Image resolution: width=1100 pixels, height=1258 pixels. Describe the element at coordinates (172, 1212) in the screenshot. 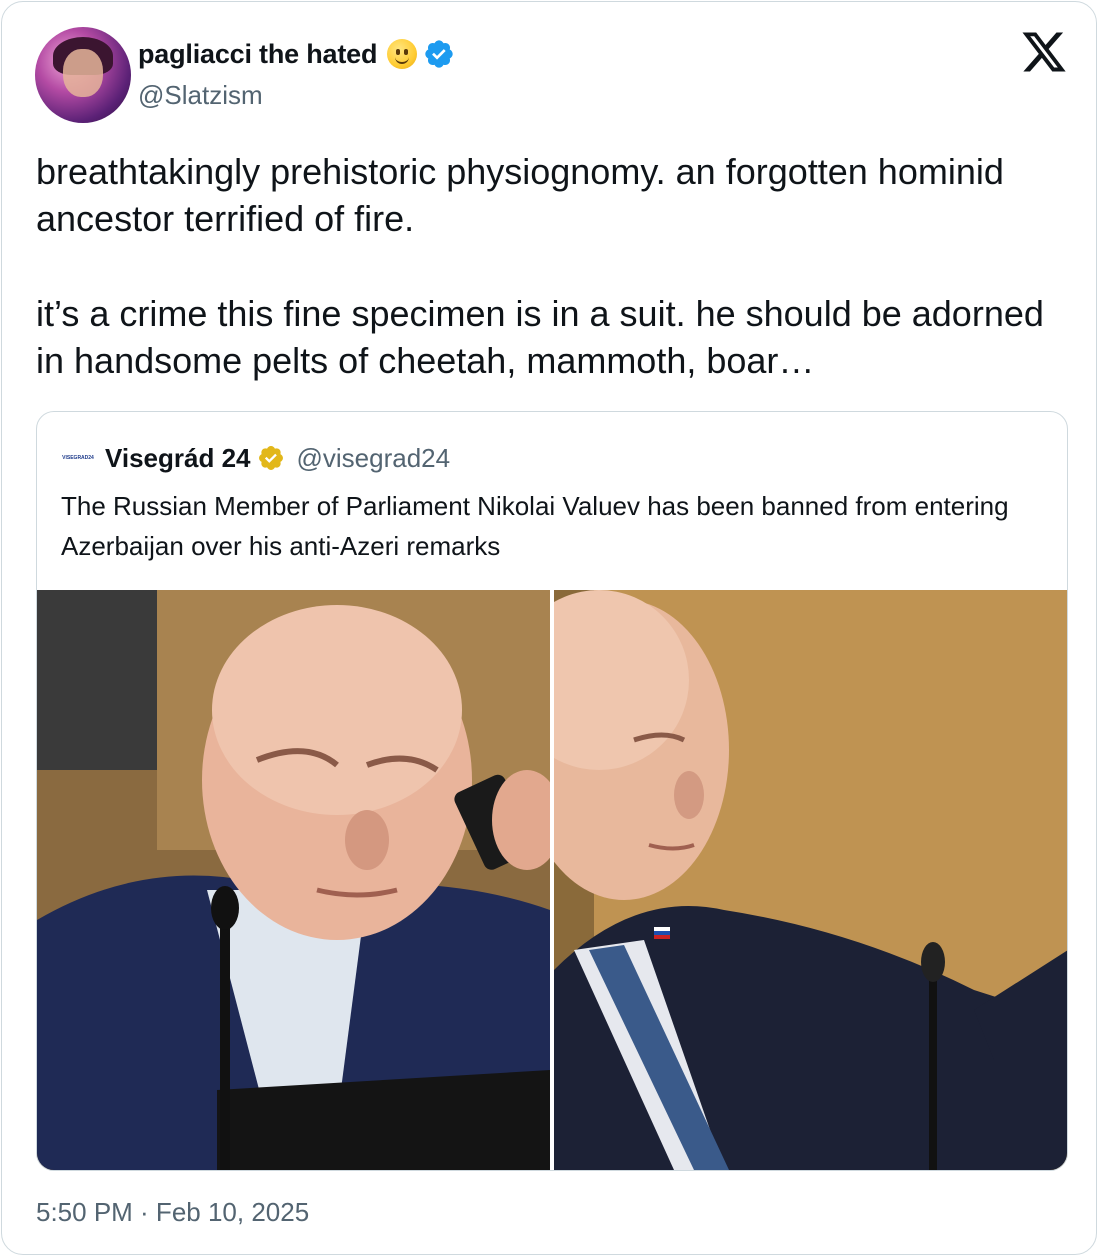

I see `tweet-timestamp: 5:50 PM · Feb 10, 2025` at that location.